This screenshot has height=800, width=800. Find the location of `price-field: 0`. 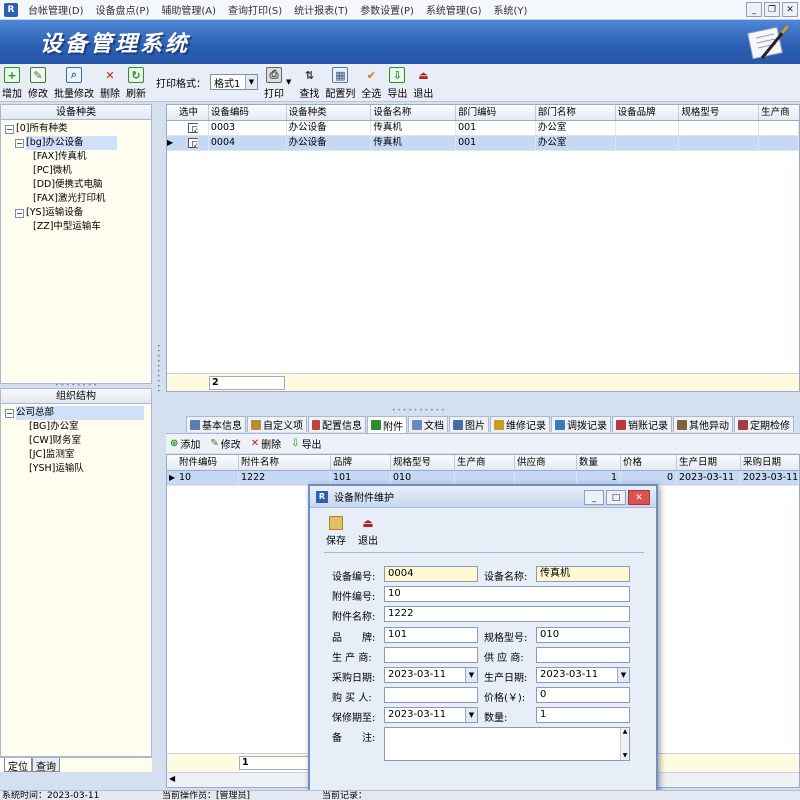

price-field: 0 is located at coordinates (583, 695).